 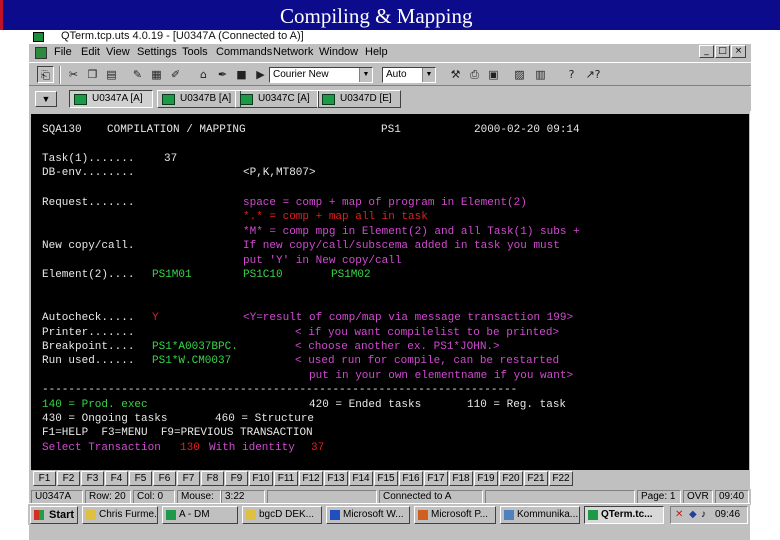 What do you see at coordinates (397, 347) in the screenshot?
I see `breakpoint-help: < choose another ex. PS1*JOHN.>` at bounding box center [397, 347].